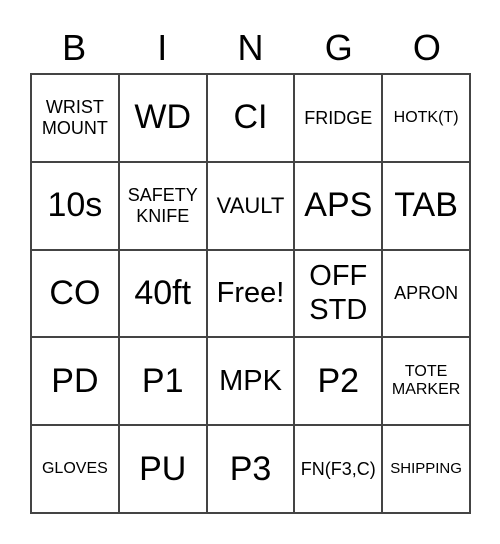 The height and width of the screenshot is (544, 500). I want to click on bingo-cell: TOTE MARKER, so click(426, 381).